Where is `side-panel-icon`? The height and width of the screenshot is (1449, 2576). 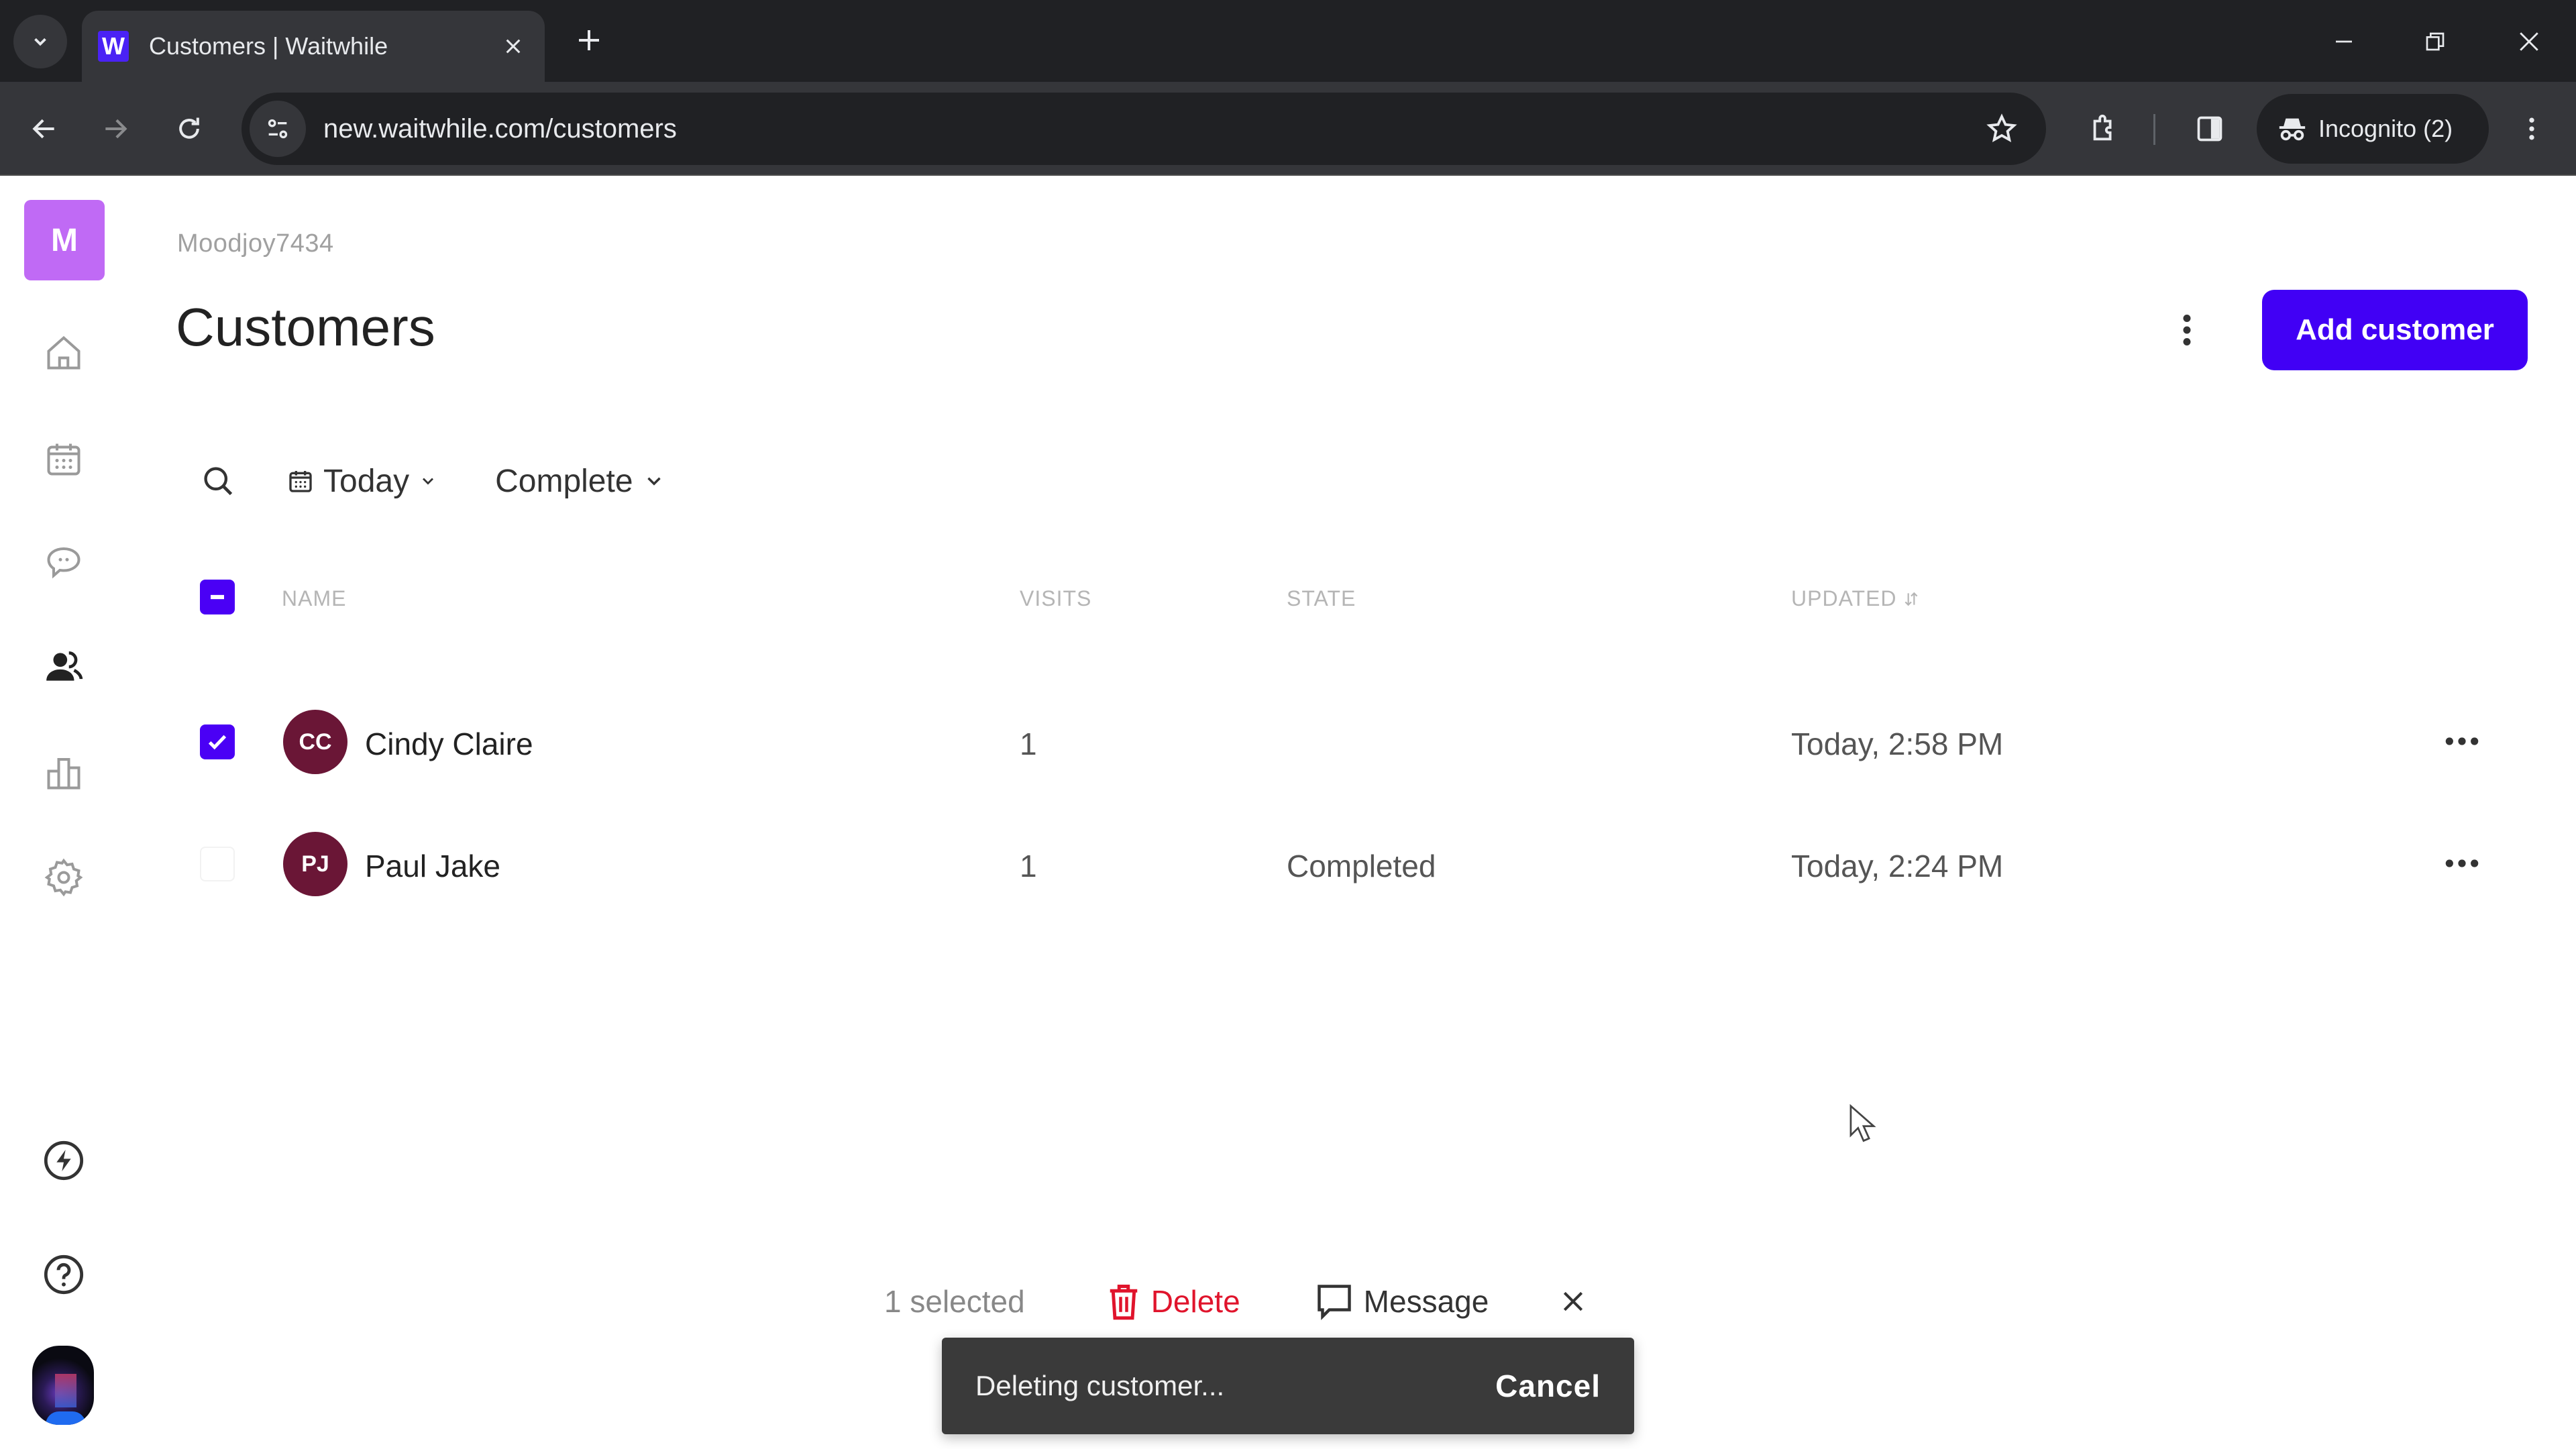
side-panel-icon is located at coordinates (2209, 129).